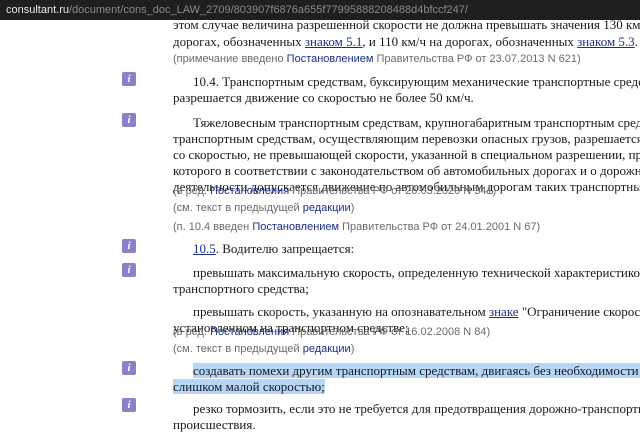 The height and width of the screenshot is (438, 640). What do you see at coordinates (249, 386) in the screenshot?
I see `highlighted-text-line: слишком малой скоростью;` at bounding box center [249, 386].